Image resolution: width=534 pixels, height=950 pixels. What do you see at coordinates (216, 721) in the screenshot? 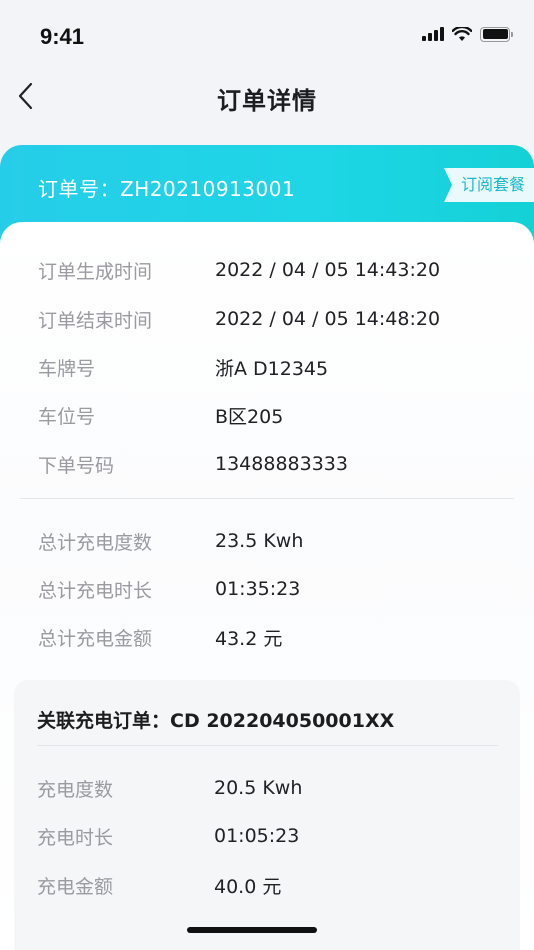
I see `related-order-title: 关联充电订单：CD 202204050001XX` at bounding box center [216, 721].